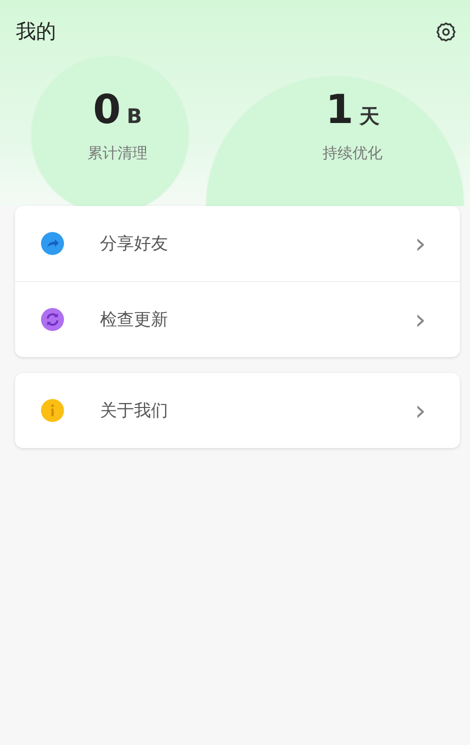 The width and height of the screenshot is (470, 745). Describe the element at coordinates (237, 243) in the screenshot. I see `menu-item: 分享好友 ›` at that location.